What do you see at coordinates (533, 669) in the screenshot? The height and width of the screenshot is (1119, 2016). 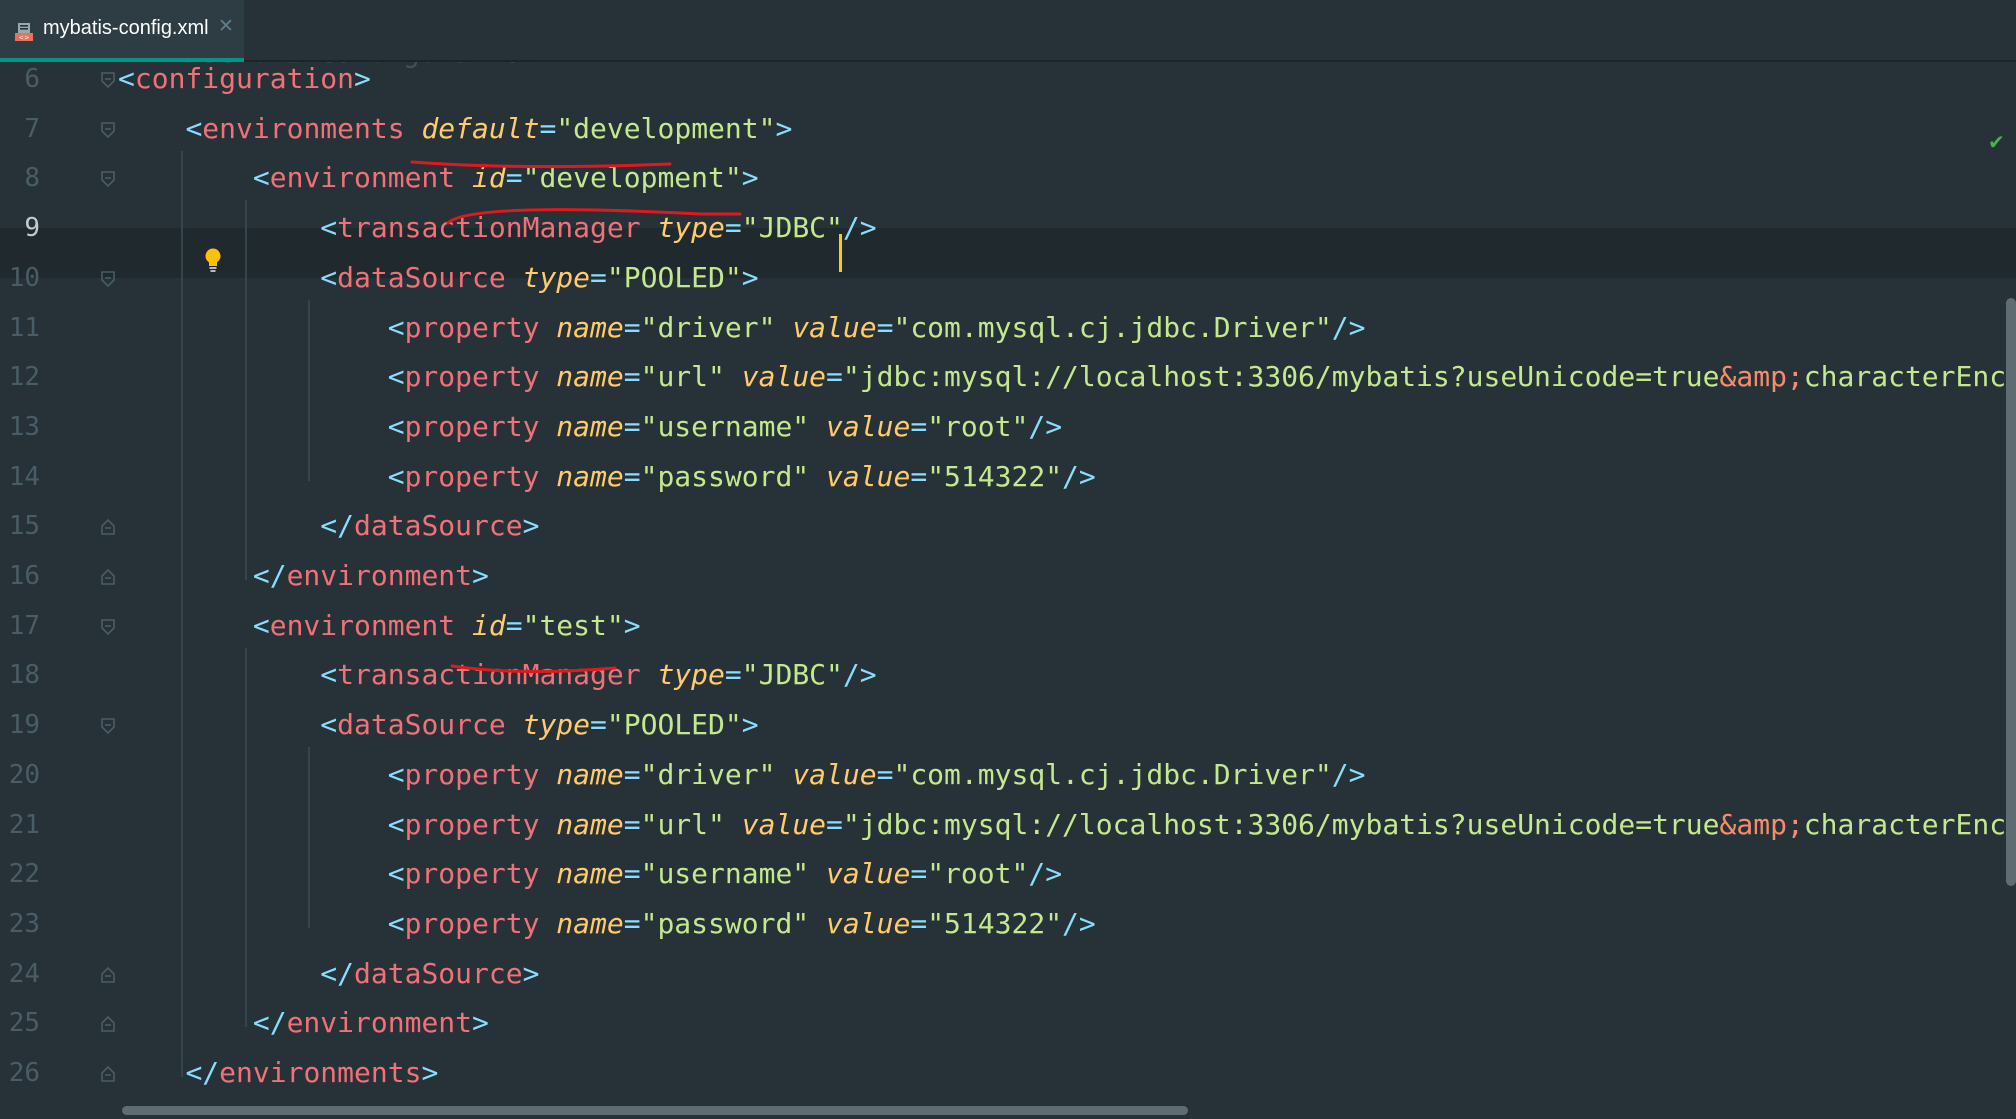 I see `annotation-underline-id-test` at bounding box center [533, 669].